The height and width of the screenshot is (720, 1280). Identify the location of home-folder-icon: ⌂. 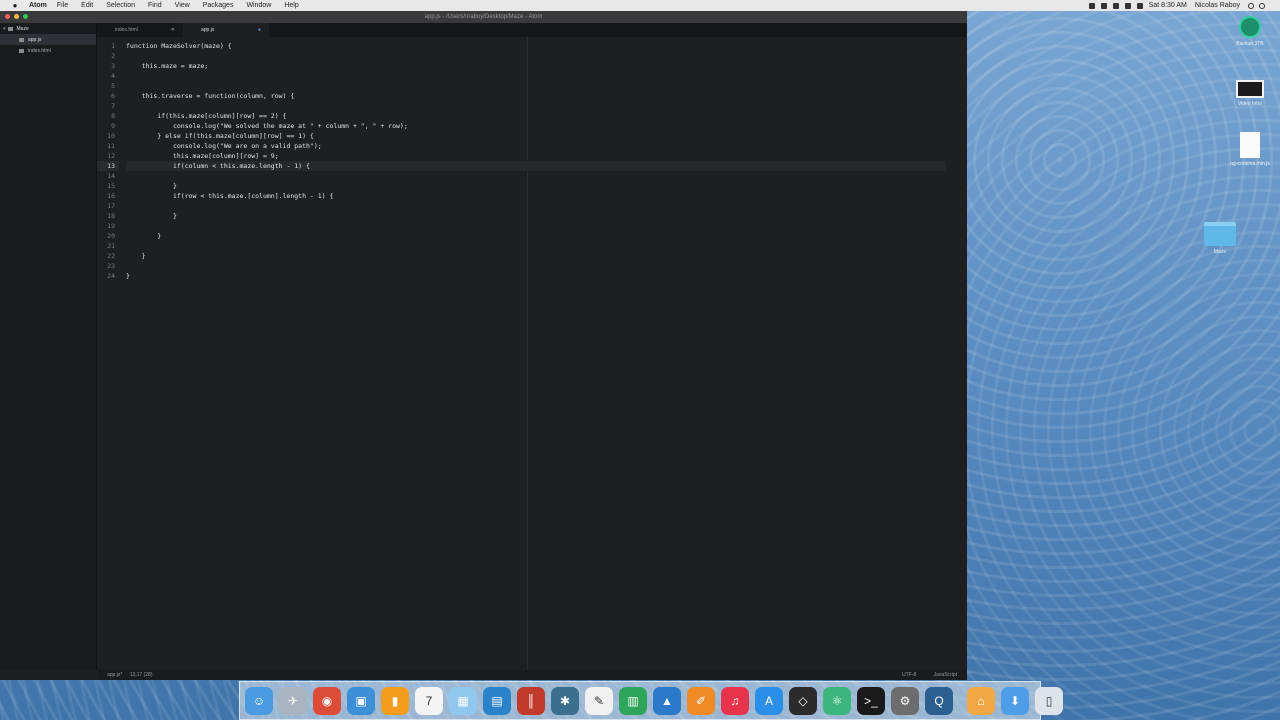
(981, 700).